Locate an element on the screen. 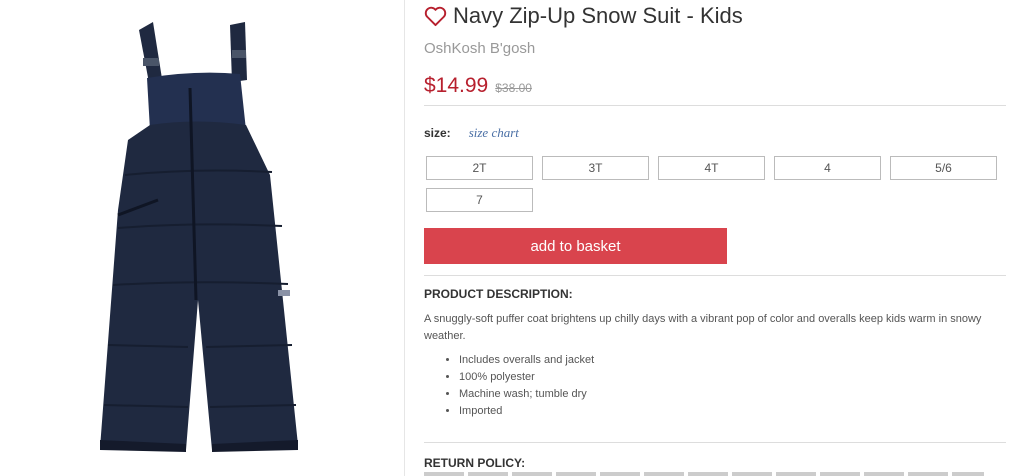 This screenshot has height=476, width=1019. heart-icon is located at coordinates (435, 16).